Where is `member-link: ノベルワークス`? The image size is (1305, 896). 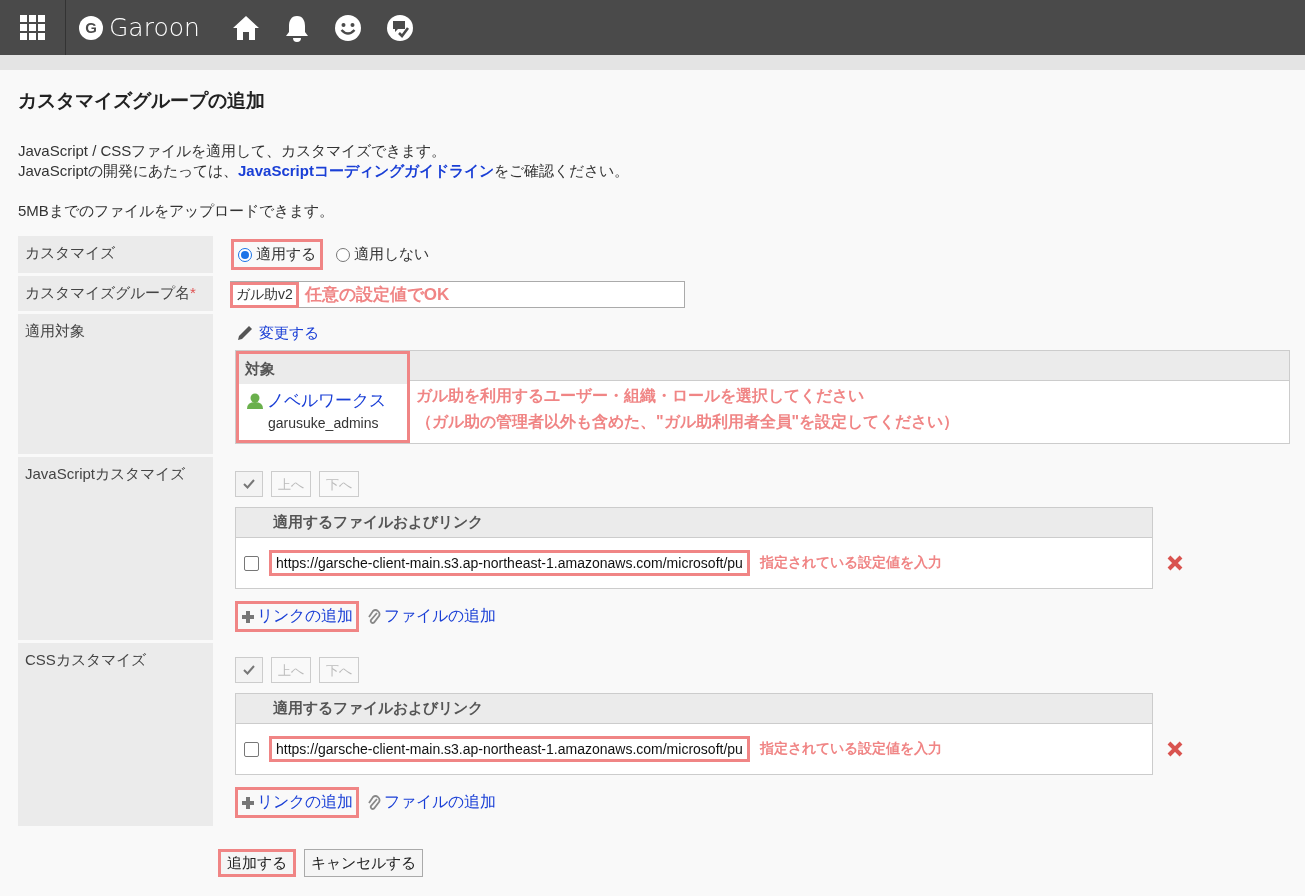 member-link: ノベルワークス is located at coordinates (323, 401).